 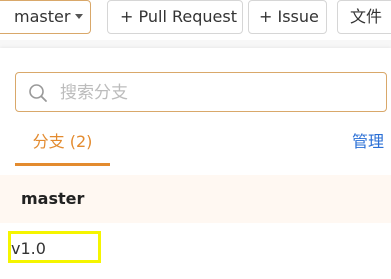 What do you see at coordinates (175, 17) in the screenshot?
I see `new-pull-request-button: + Pull Request` at bounding box center [175, 17].